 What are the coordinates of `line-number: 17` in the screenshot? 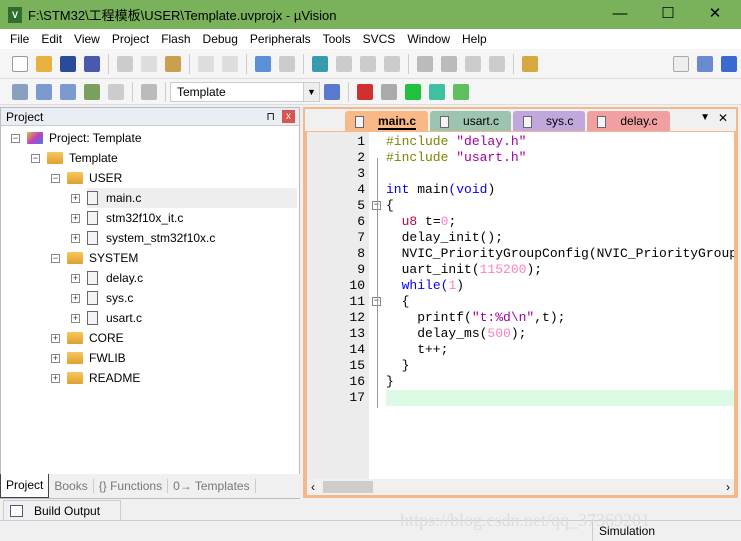 It's located at (357, 397).